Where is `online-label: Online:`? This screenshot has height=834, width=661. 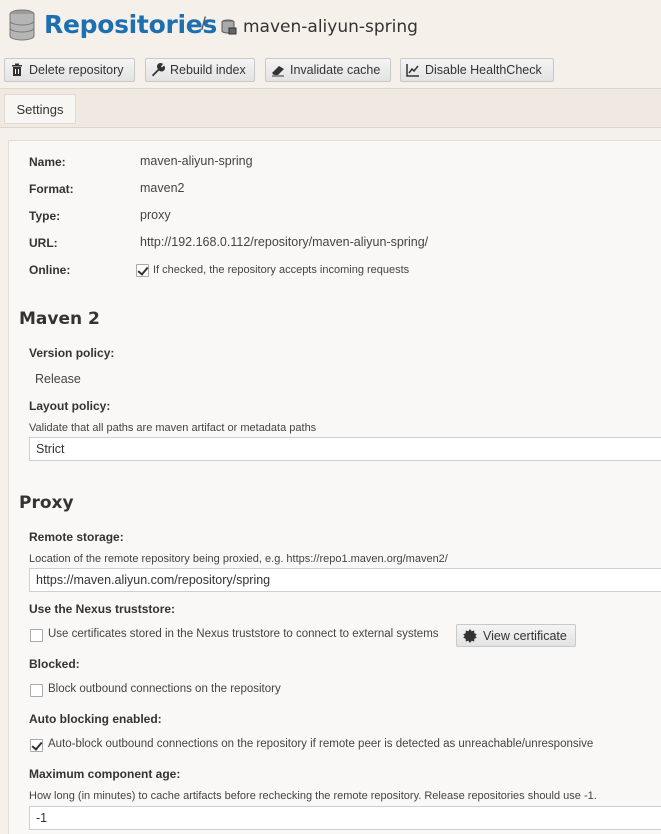 online-label: Online: is located at coordinates (50, 270).